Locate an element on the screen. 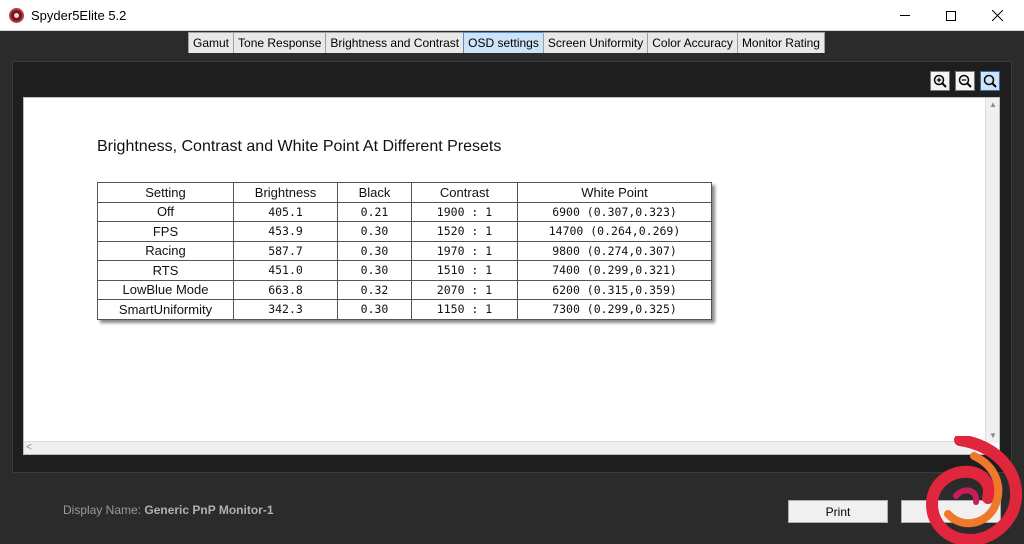 This screenshot has height=544, width=1024. table-cell: 0.21 is located at coordinates (374, 211).